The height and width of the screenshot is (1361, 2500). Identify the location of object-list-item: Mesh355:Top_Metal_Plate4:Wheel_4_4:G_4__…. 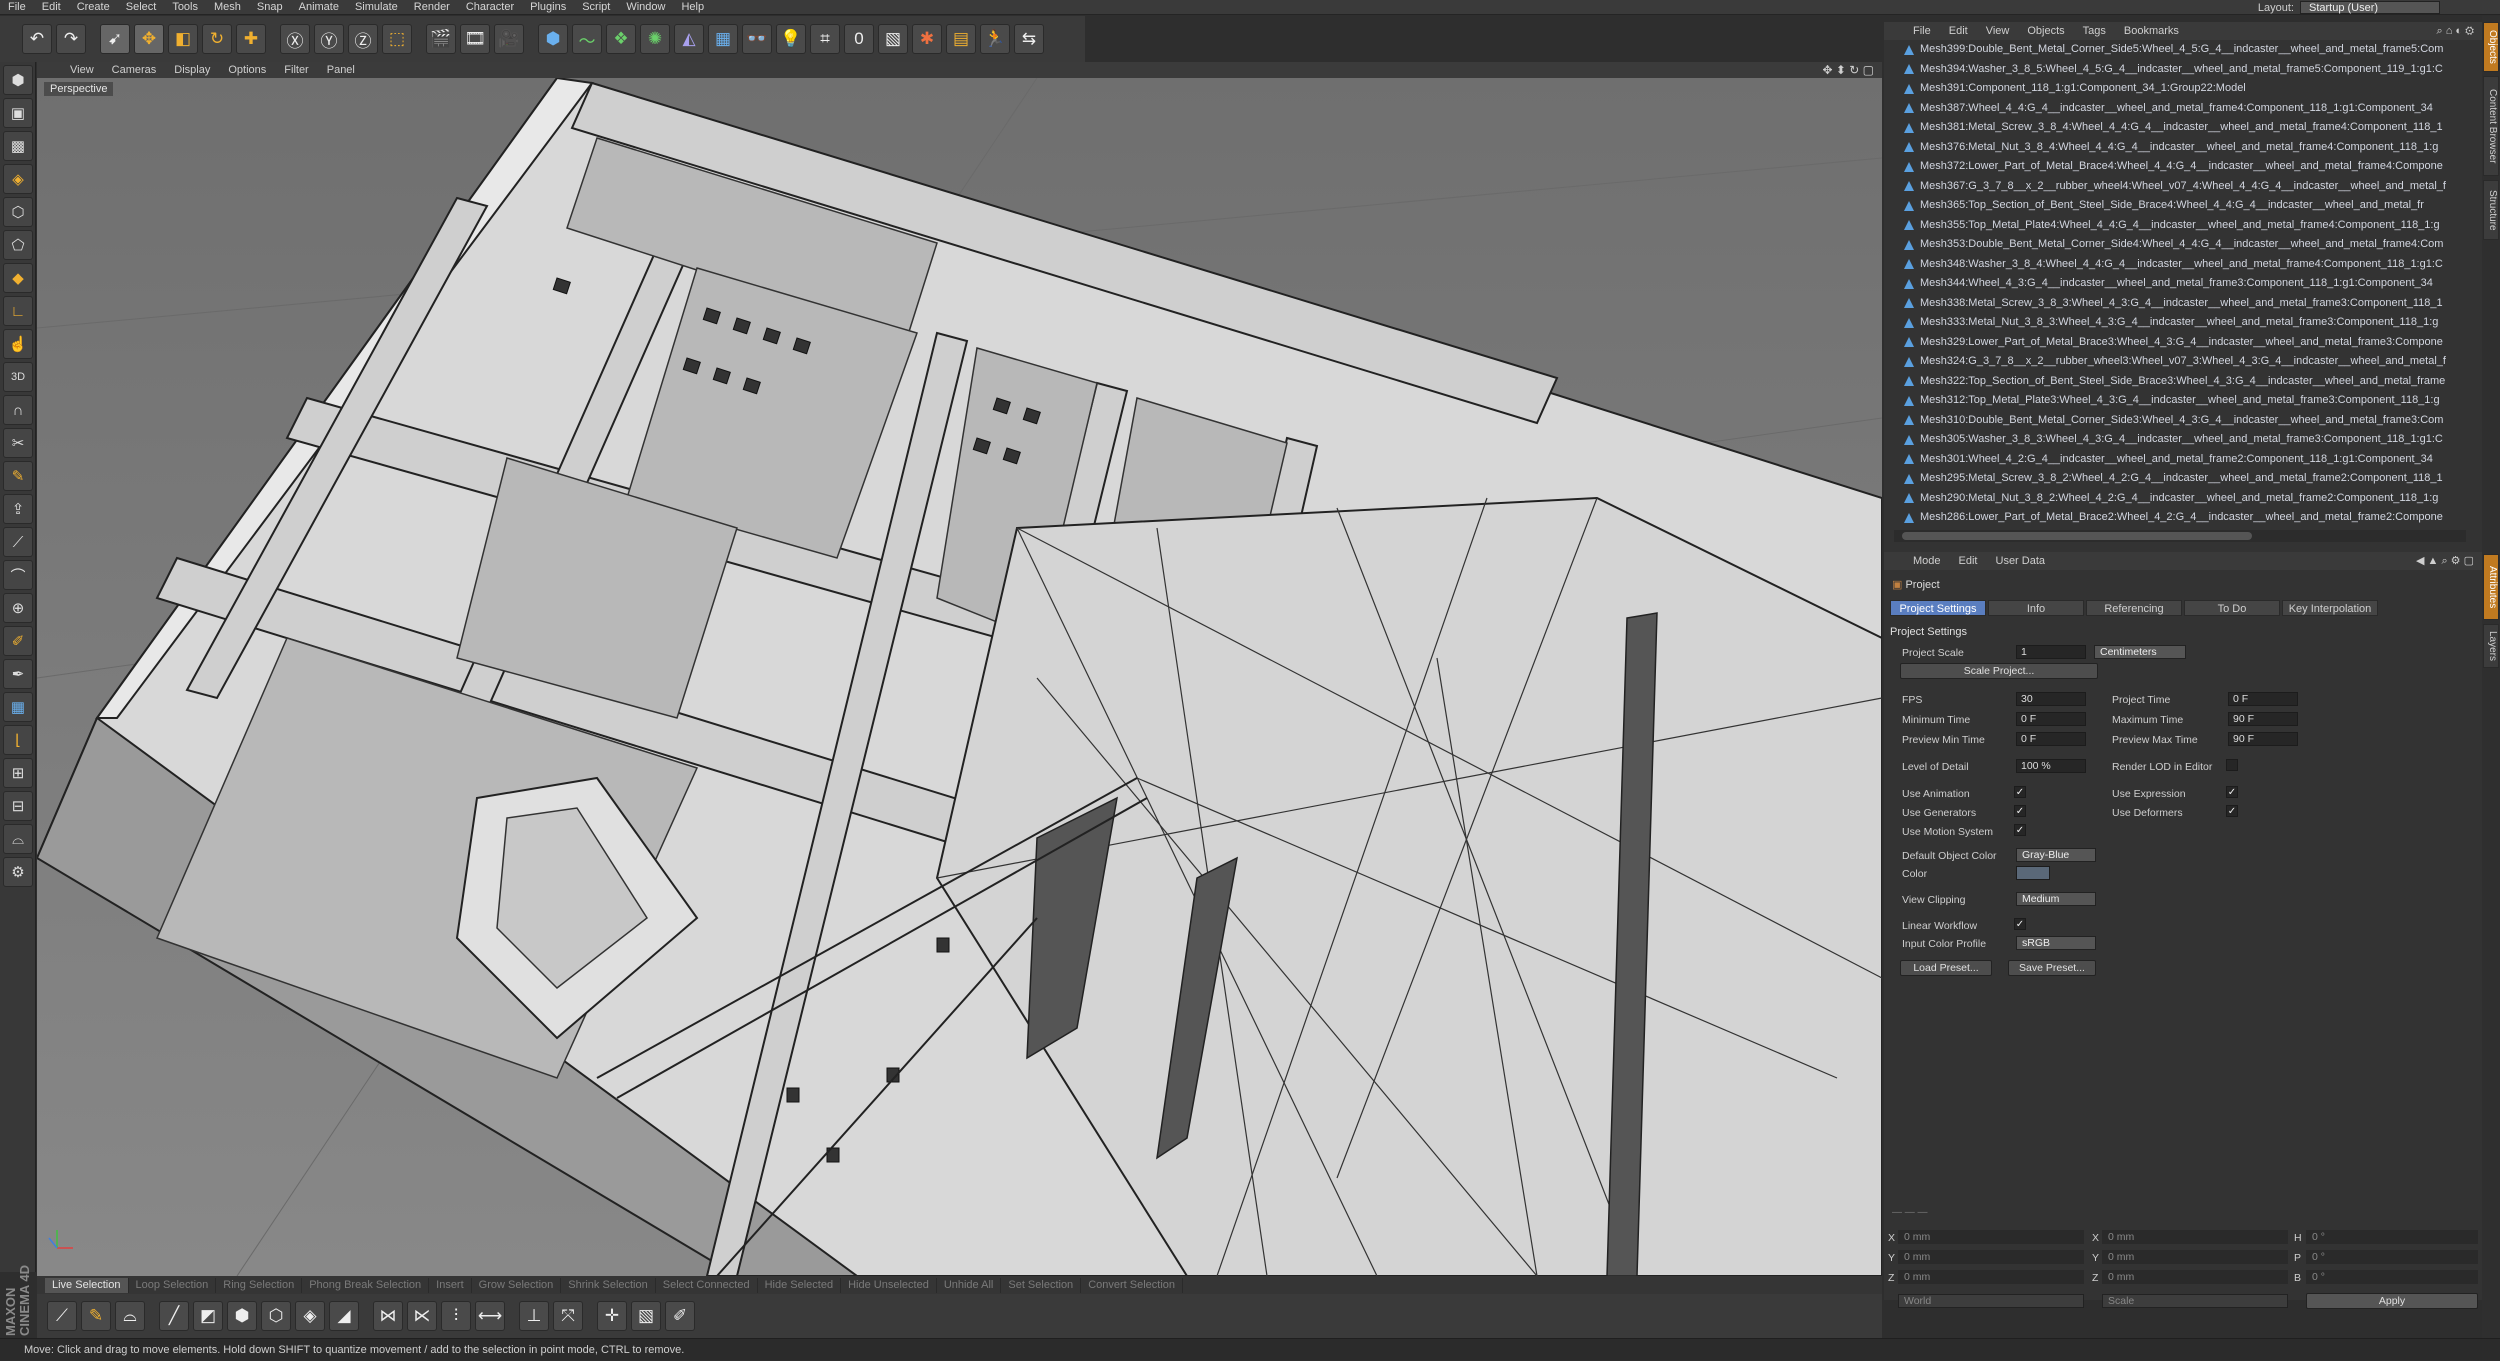
(2180, 226).